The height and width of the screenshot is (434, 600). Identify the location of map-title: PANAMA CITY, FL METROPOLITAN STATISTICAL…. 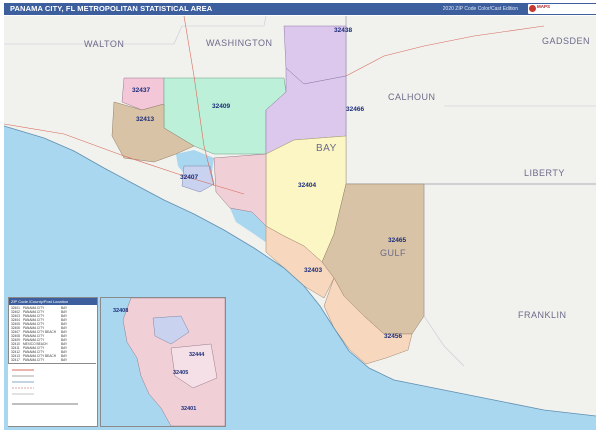
(111, 8).